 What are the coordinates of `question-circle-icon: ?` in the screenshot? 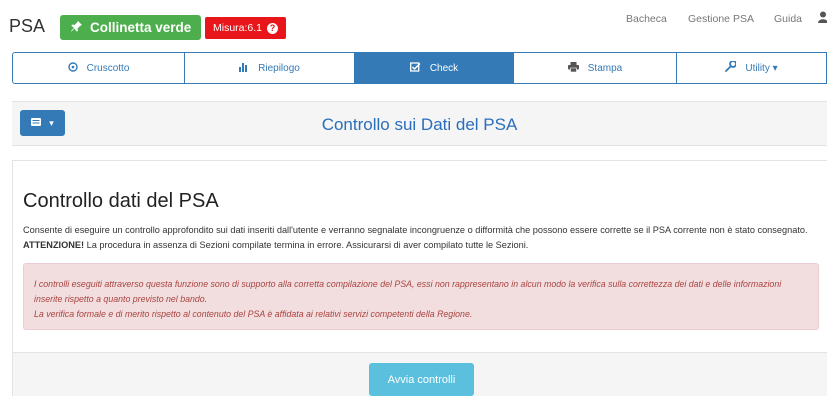 It's located at (273, 28).